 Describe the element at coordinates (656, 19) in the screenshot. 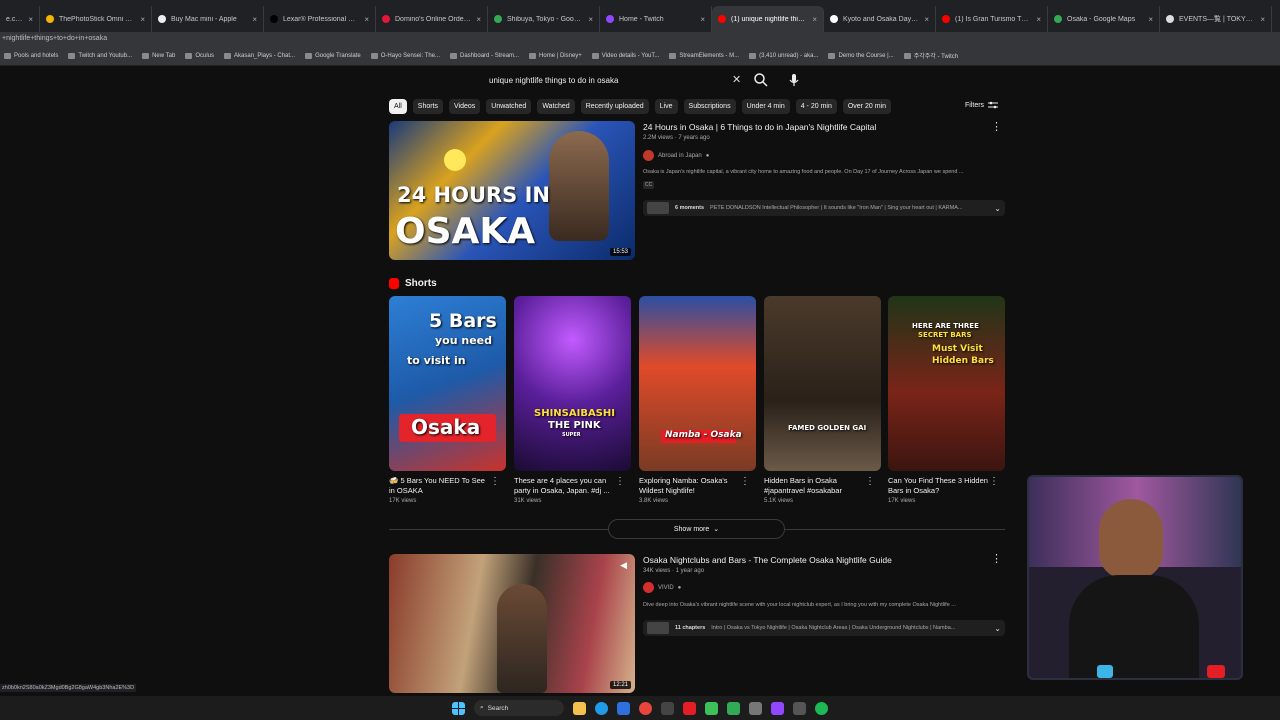

I see `browser-tab: Home - Twitch ×` at that location.